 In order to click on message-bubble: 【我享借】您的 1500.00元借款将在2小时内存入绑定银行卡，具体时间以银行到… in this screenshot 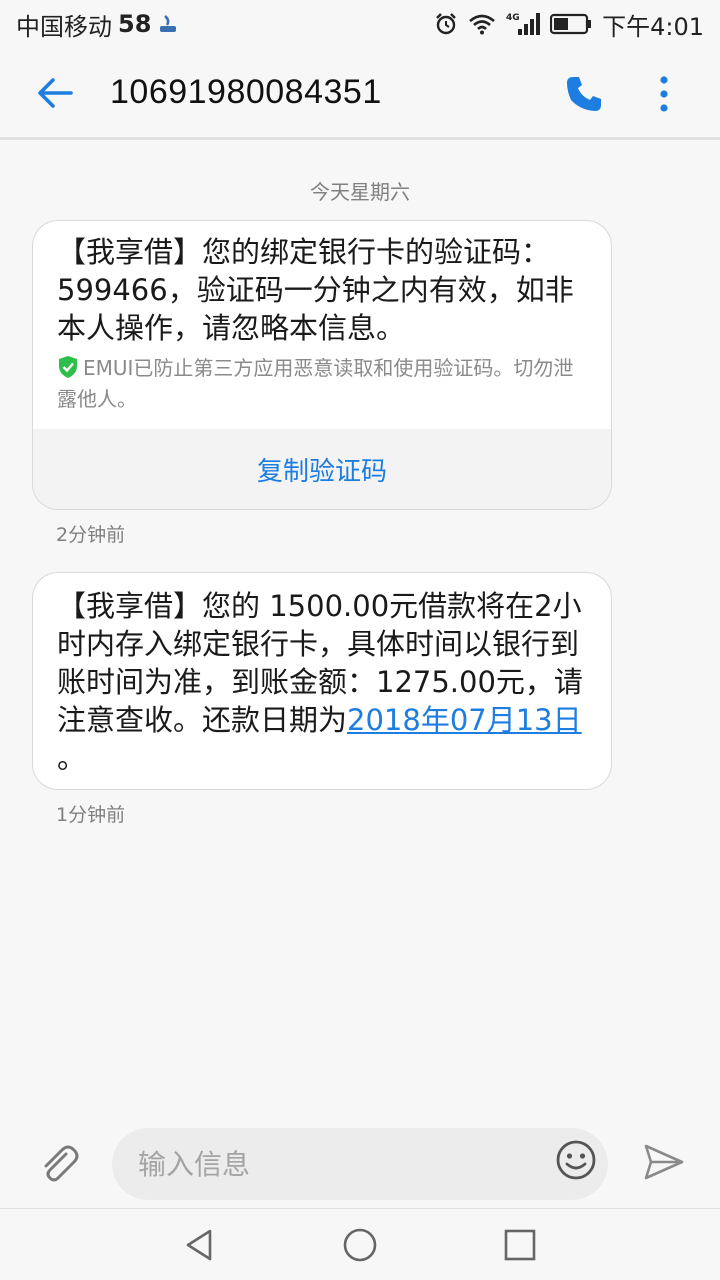, I will do `click(322, 681)`.